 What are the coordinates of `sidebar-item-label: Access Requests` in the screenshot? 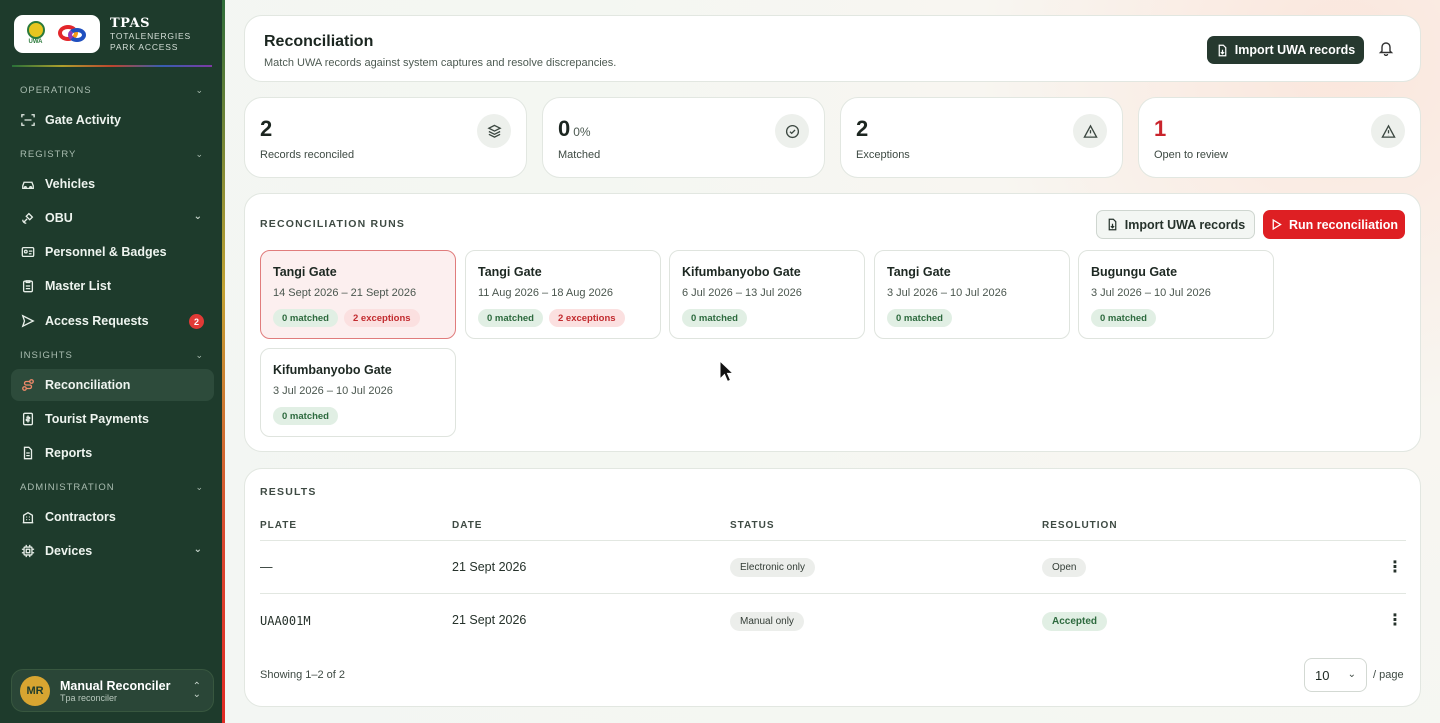 It's located at (97, 321).